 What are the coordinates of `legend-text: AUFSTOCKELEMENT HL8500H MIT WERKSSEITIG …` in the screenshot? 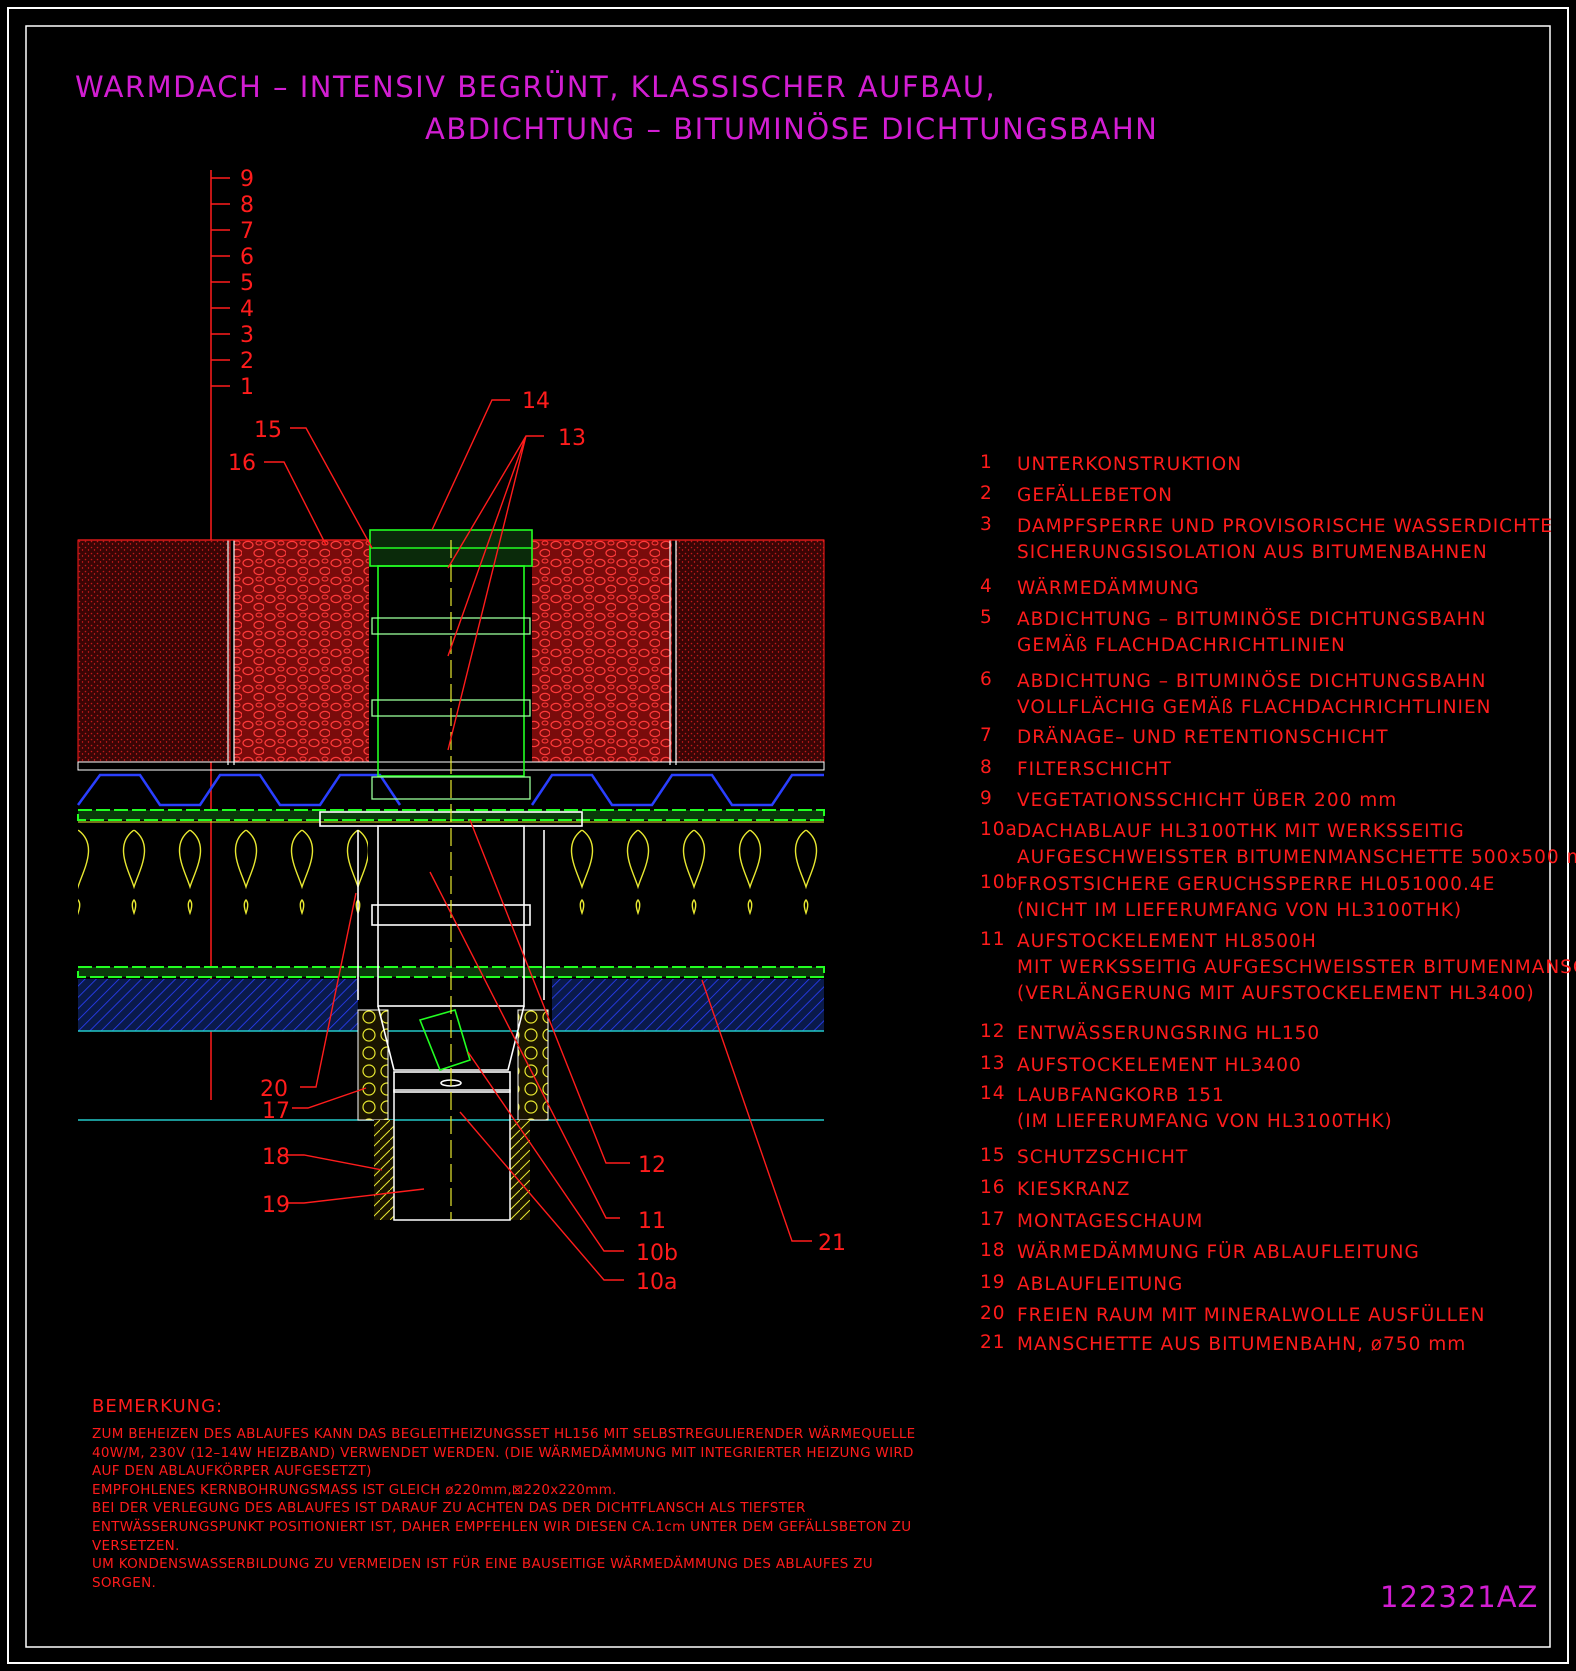 It's located at (1296, 967).